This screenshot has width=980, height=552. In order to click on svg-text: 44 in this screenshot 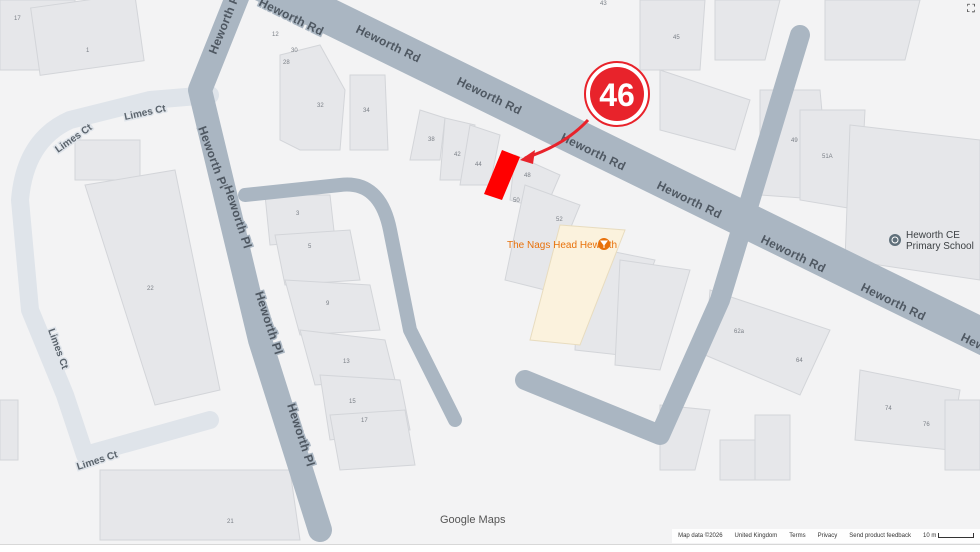, I will do `click(478, 165)`.